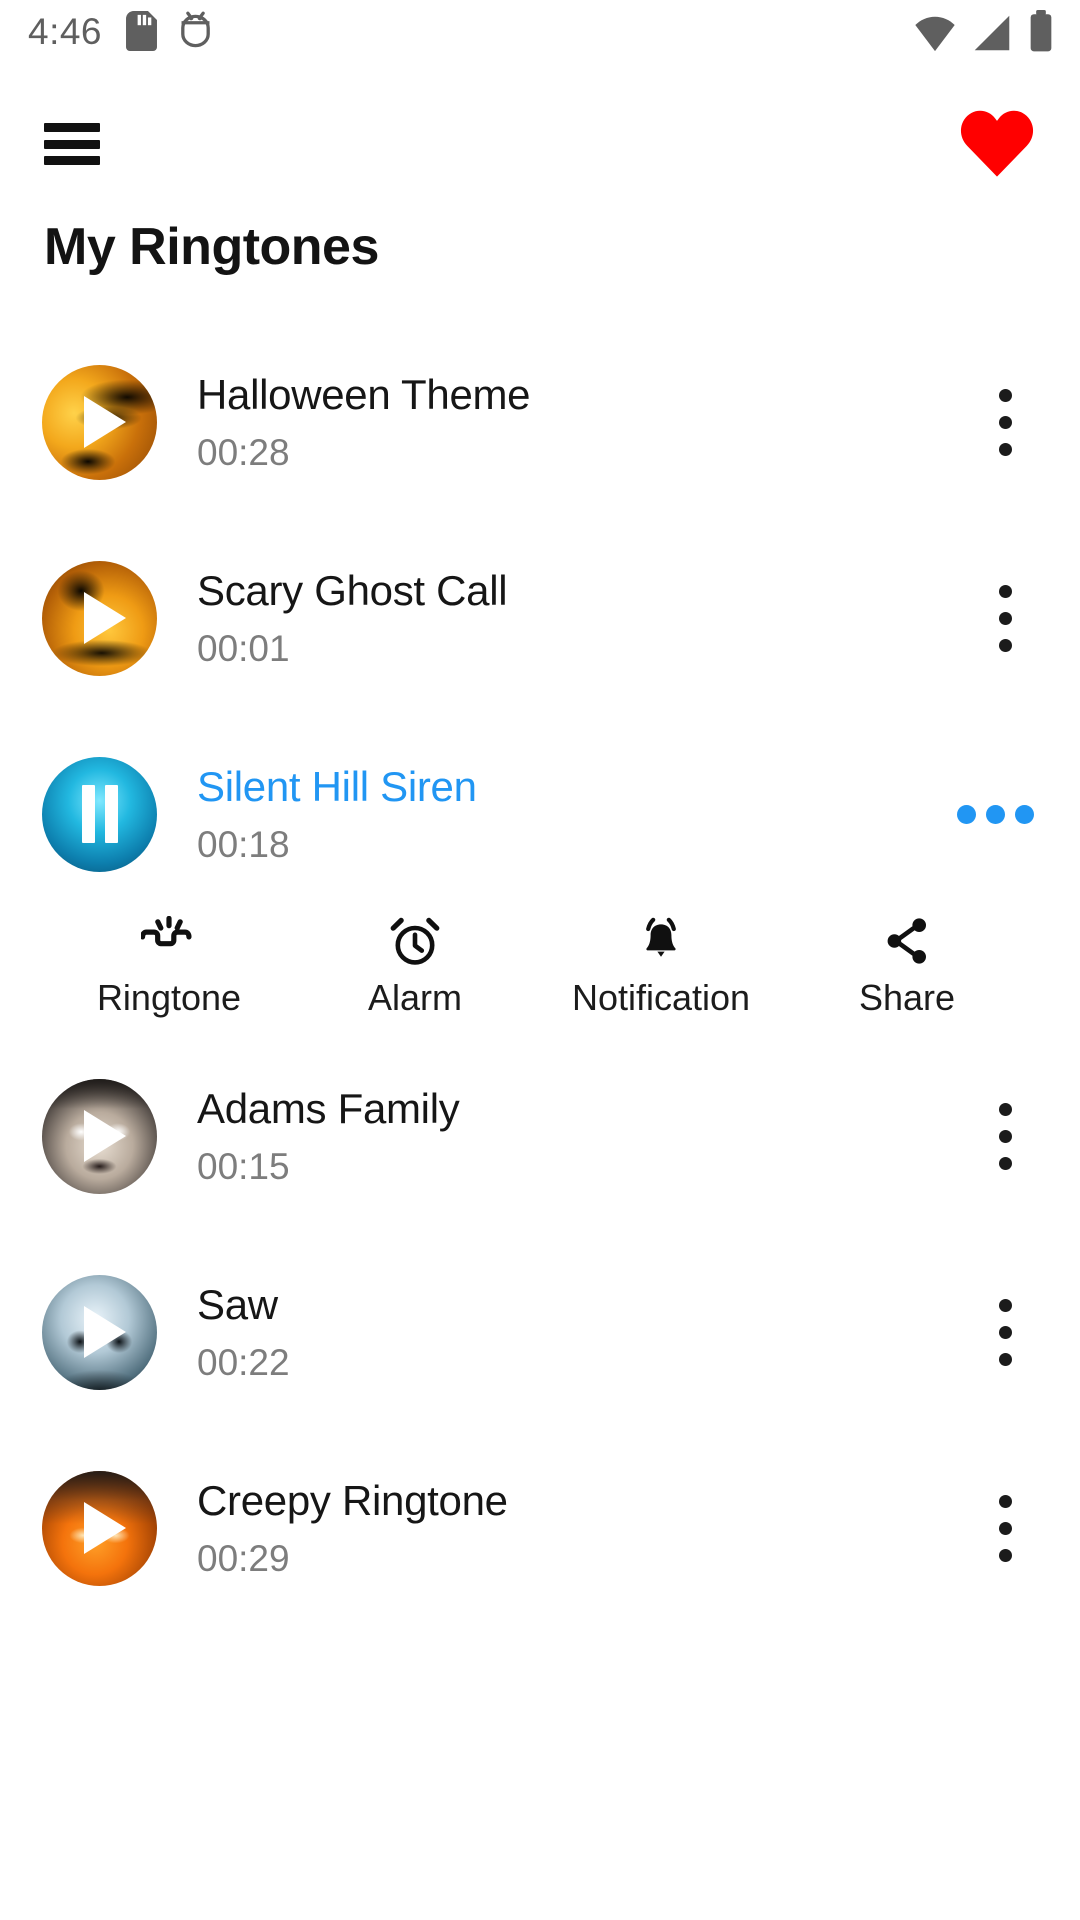  What do you see at coordinates (563, 1528) in the screenshot?
I see `list-item-text: Creepy Ringtone 00:29` at bounding box center [563, 1528].